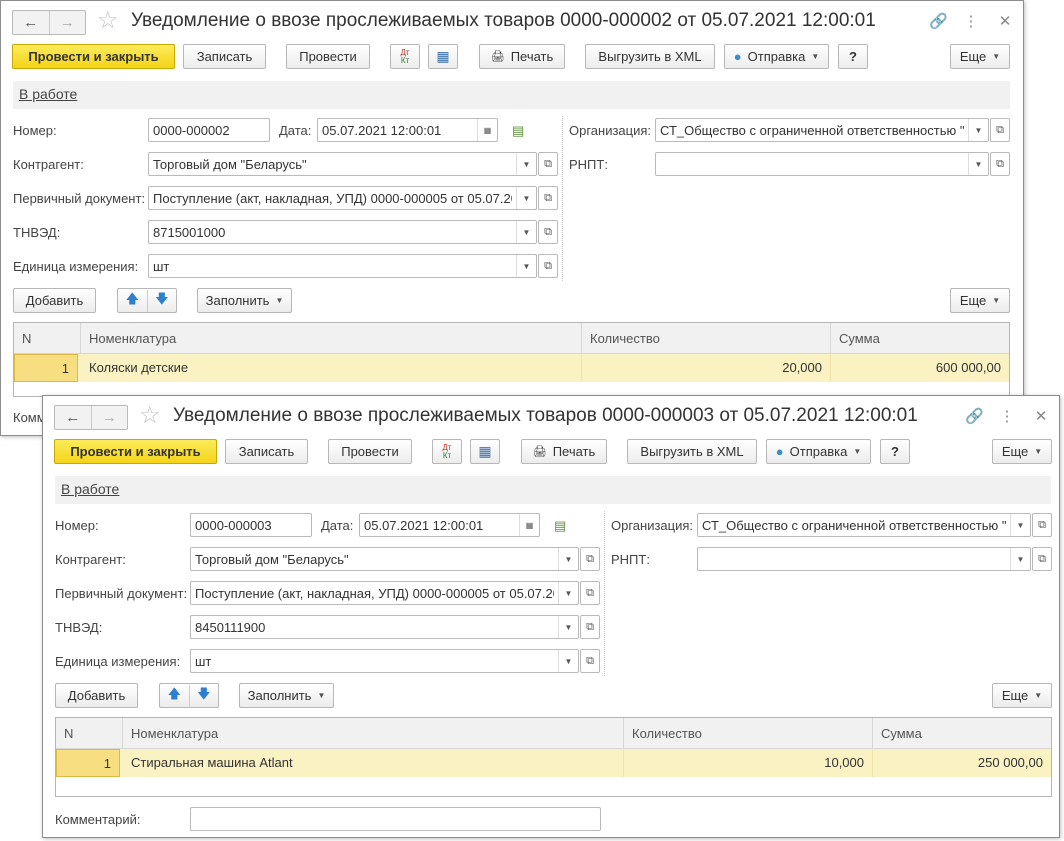 The height and width of the screenshot is (841, 1064). I want to click on unit-field: шт ▼, so click(342, 266).